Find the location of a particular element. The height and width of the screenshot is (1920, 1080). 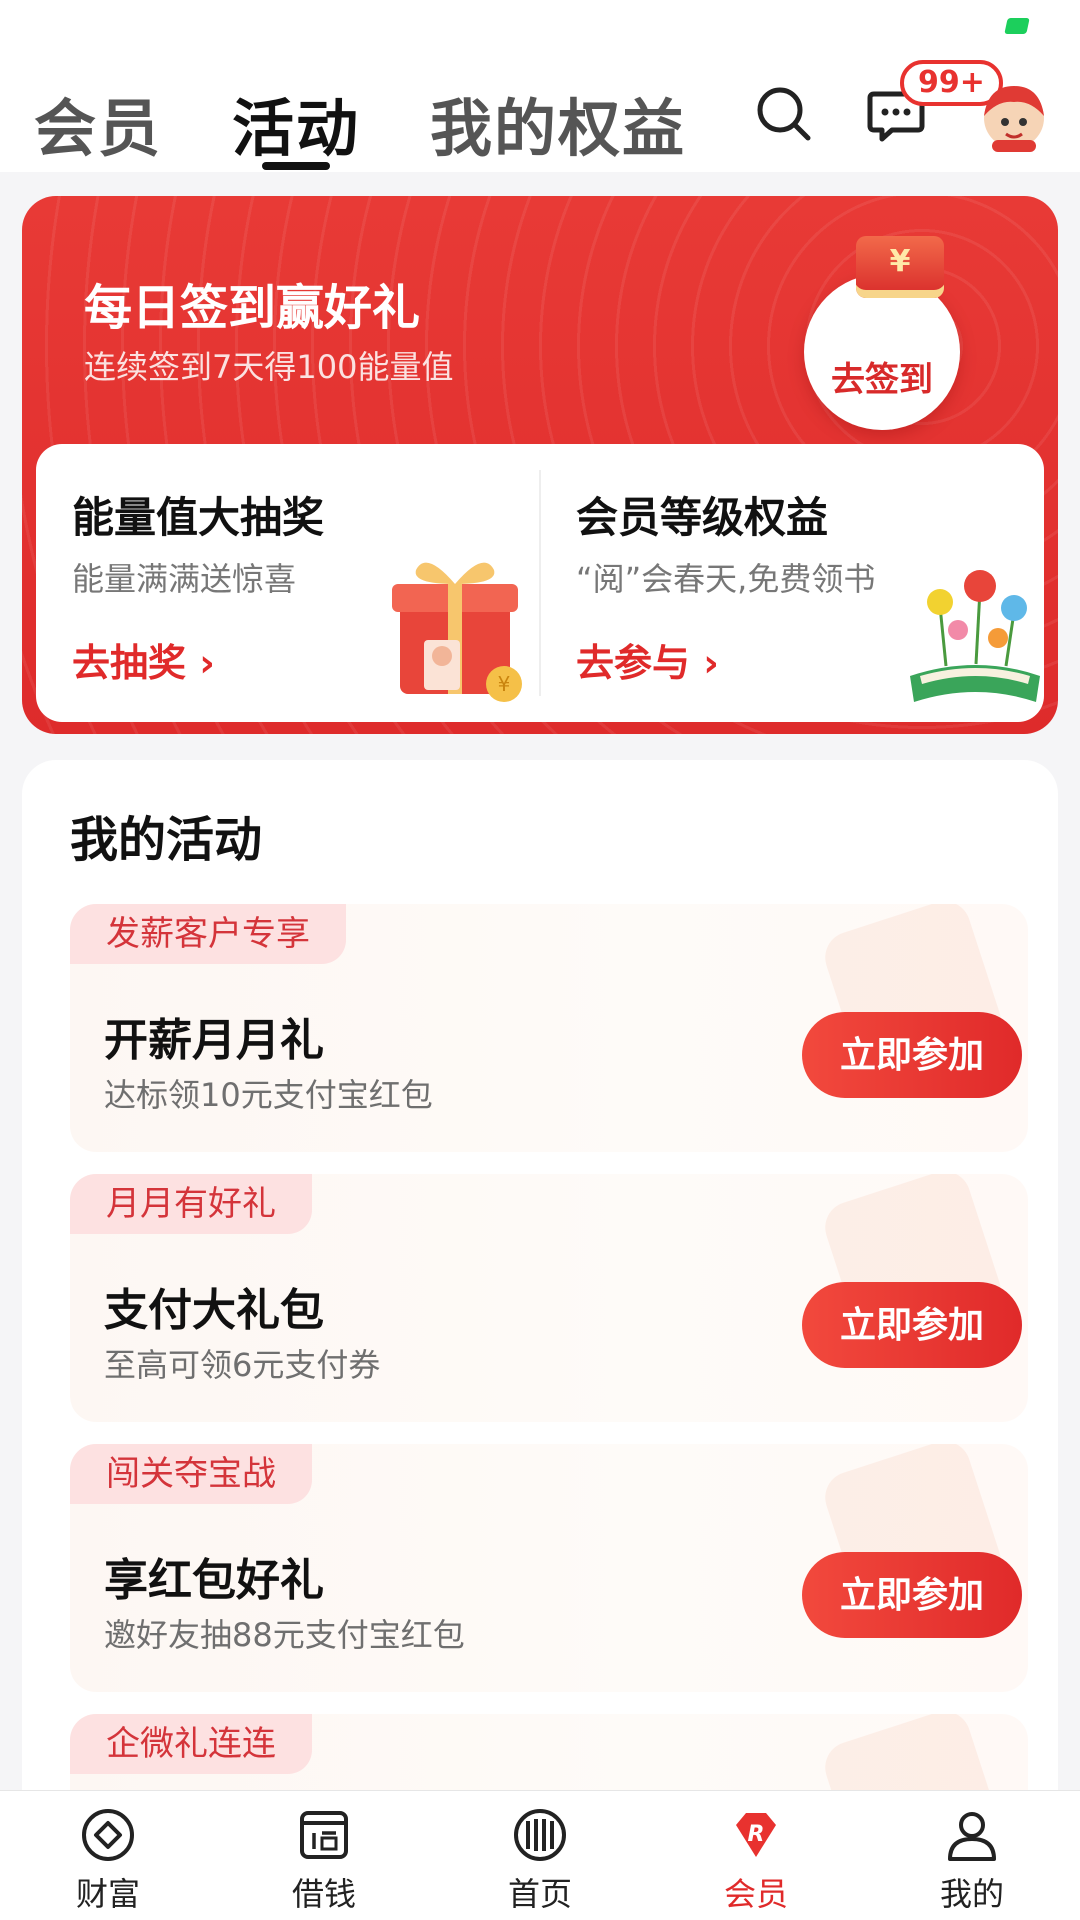

svg-text: R is located at coordinates (756, 1834).